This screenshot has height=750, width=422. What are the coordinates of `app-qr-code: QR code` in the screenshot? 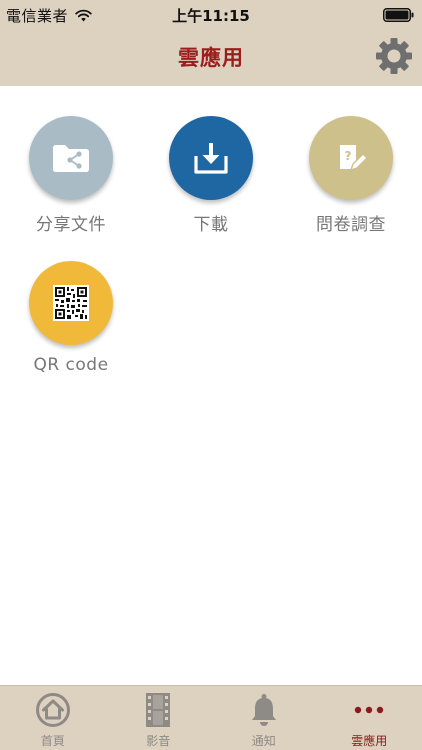 It's located at (71, 318).